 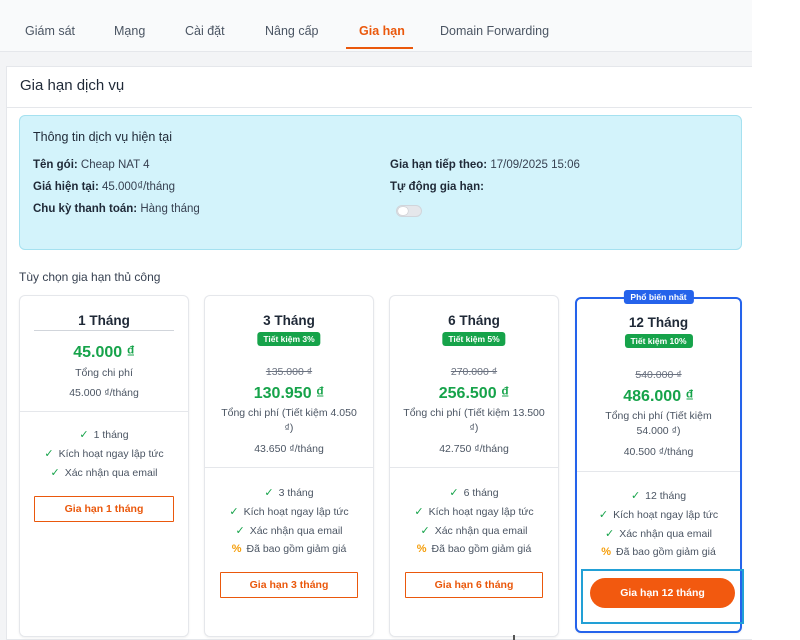 I want to click on tab-settings: Cài đặt, so click(x=205, y=31).